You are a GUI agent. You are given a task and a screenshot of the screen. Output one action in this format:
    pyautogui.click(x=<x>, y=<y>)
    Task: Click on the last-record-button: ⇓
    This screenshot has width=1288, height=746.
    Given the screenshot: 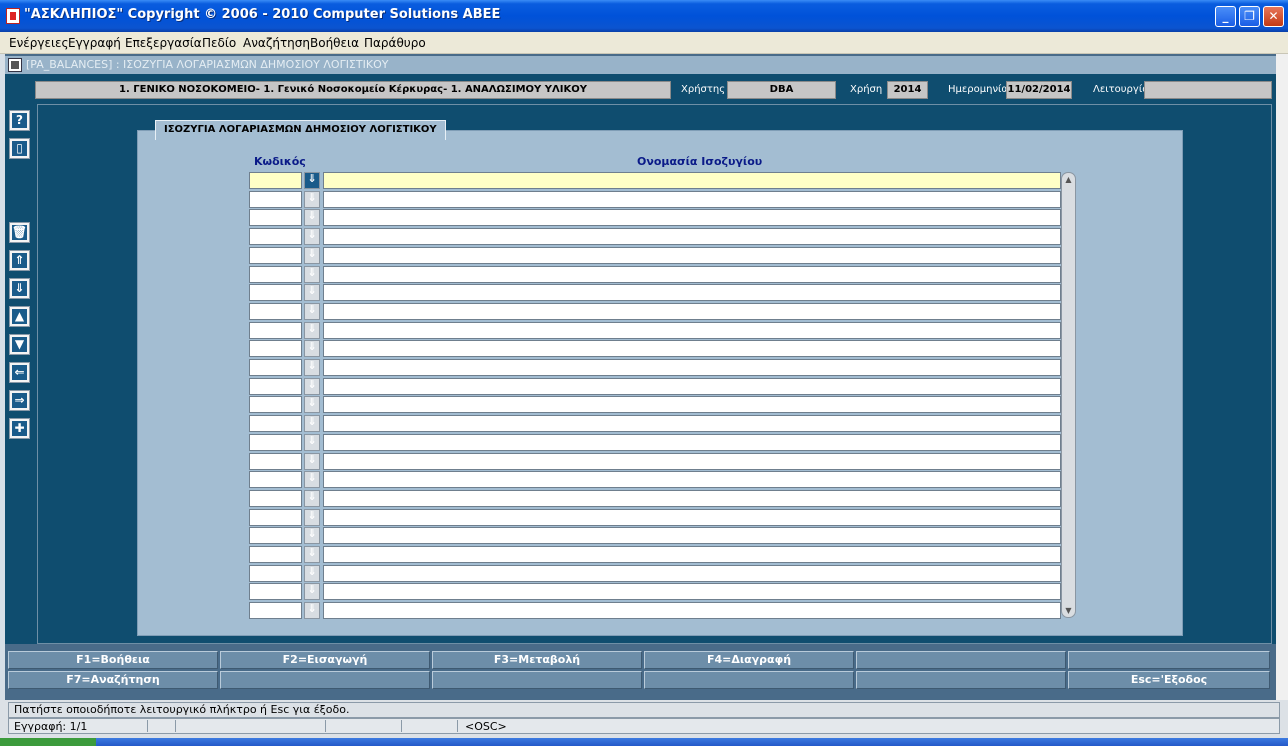 What is the action you would take?
    pyautogui.click(x=19, y=288)
    